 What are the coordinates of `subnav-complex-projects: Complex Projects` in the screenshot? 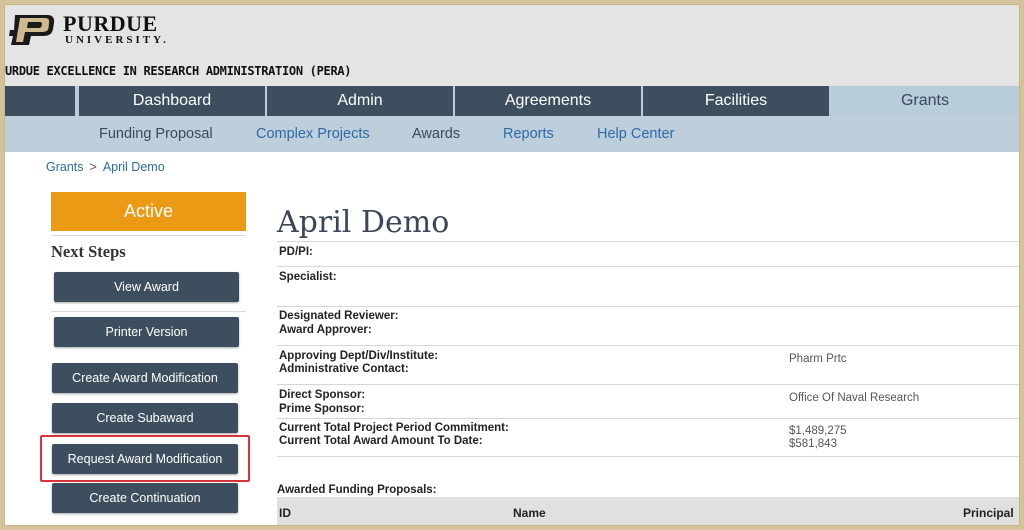 It's located at (313, 134).